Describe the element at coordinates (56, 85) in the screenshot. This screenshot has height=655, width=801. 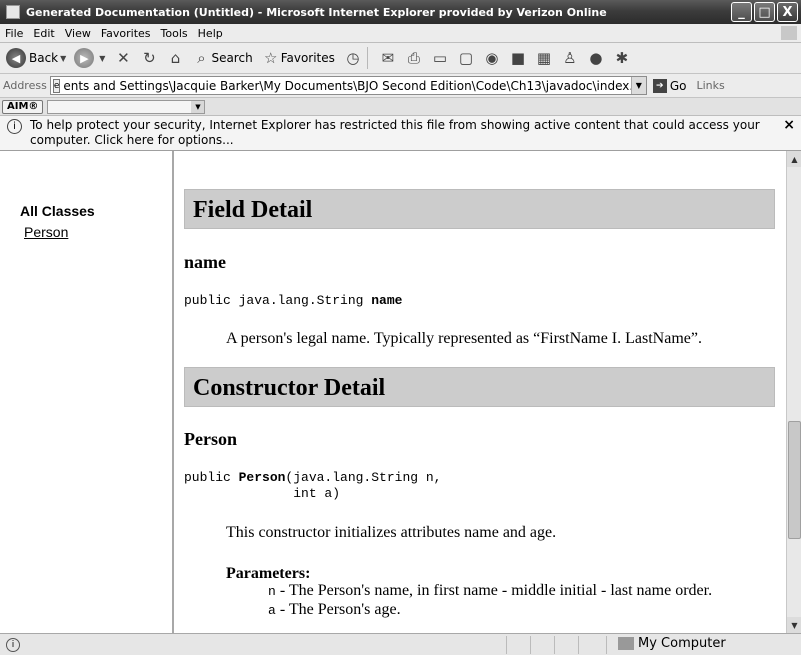
I see `page-icon: e` at that location.